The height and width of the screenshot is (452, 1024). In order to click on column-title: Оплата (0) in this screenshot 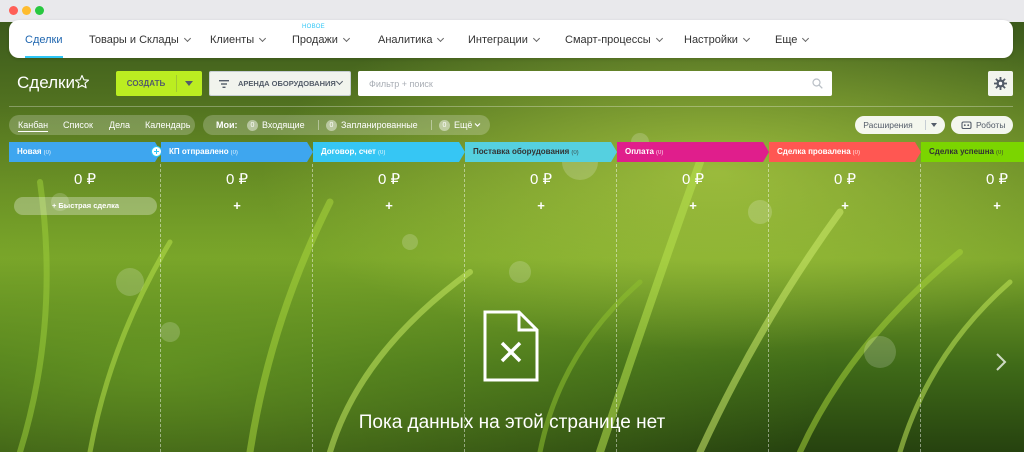, I will do `click(644, 152)`.